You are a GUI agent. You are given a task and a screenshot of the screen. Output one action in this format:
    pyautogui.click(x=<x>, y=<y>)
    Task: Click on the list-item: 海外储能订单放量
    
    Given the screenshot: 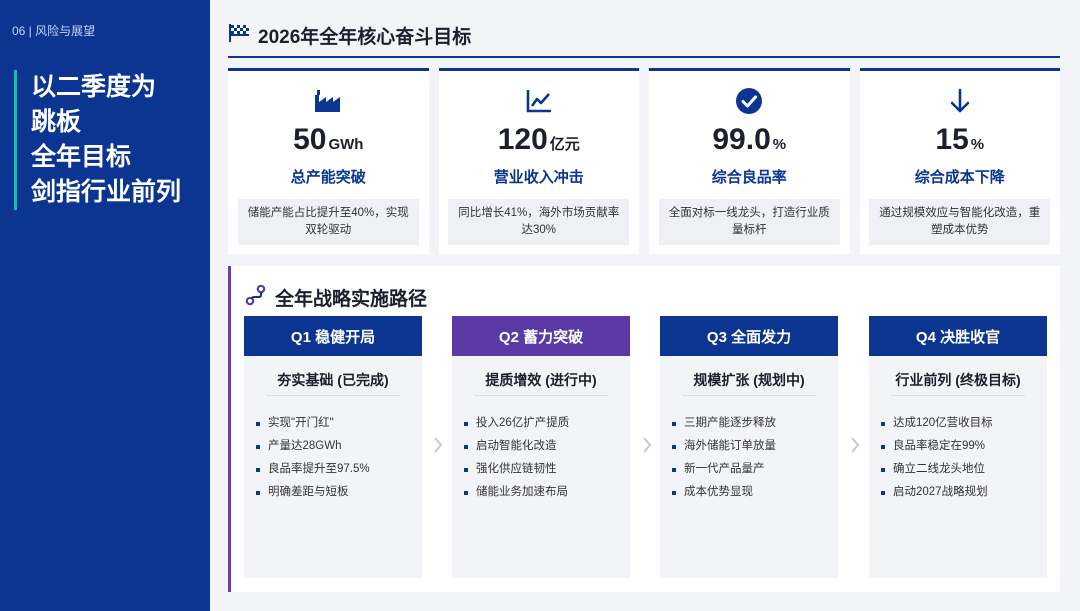 What is the action you would take?
    pyautogui.click(x=755, y=446)
    